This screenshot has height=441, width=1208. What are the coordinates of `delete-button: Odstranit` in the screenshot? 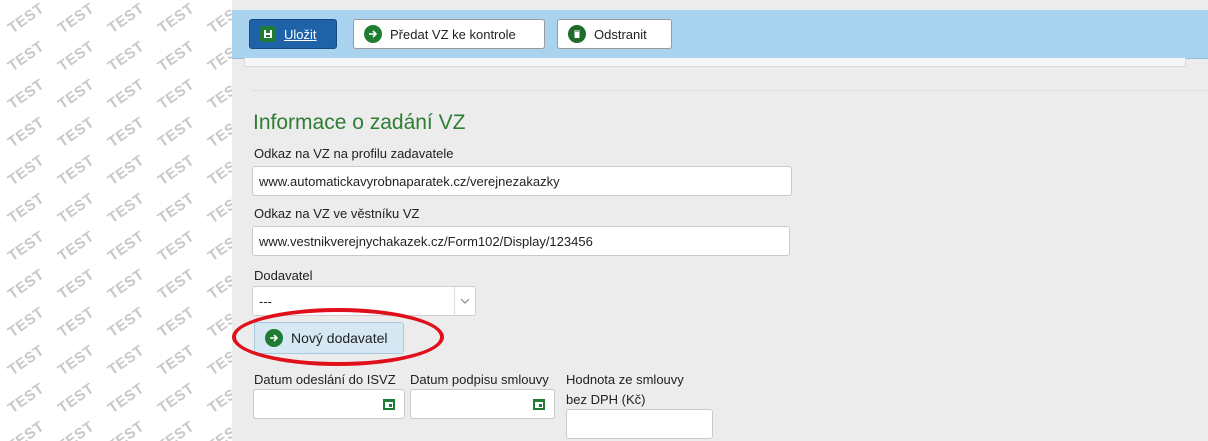 It's located at (614, 34).